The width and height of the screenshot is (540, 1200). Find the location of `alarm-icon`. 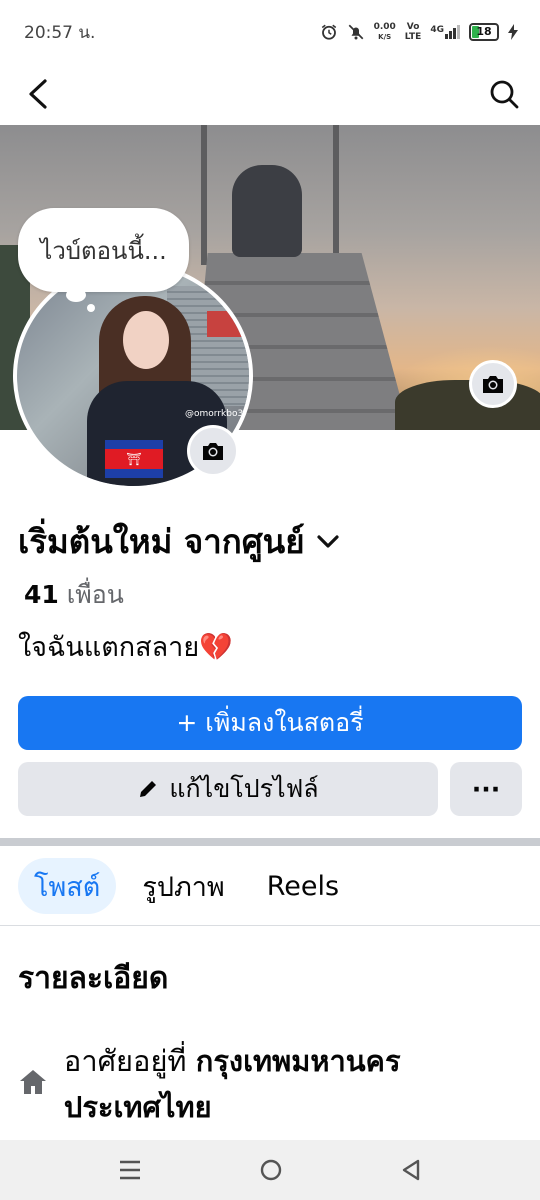

alarm-icon is located at coordinates (328, 32).